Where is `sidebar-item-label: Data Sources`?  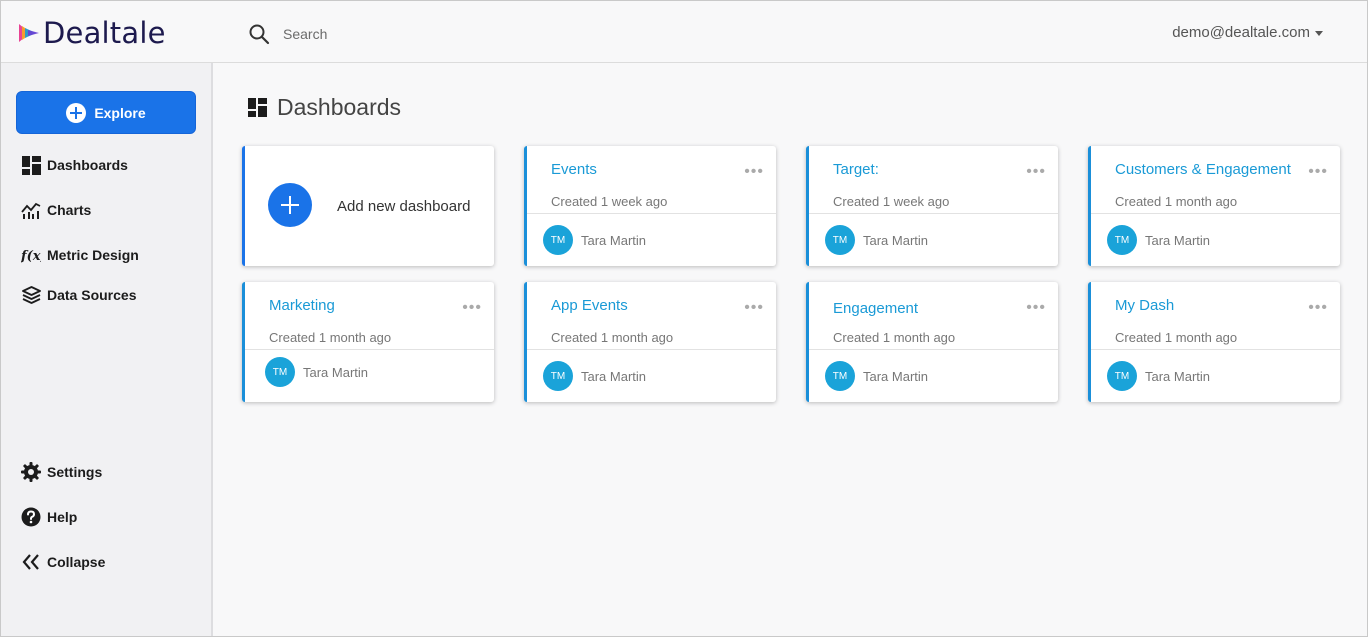 sidebar-item-label: Data Sources is located at coordinates (92, 295).